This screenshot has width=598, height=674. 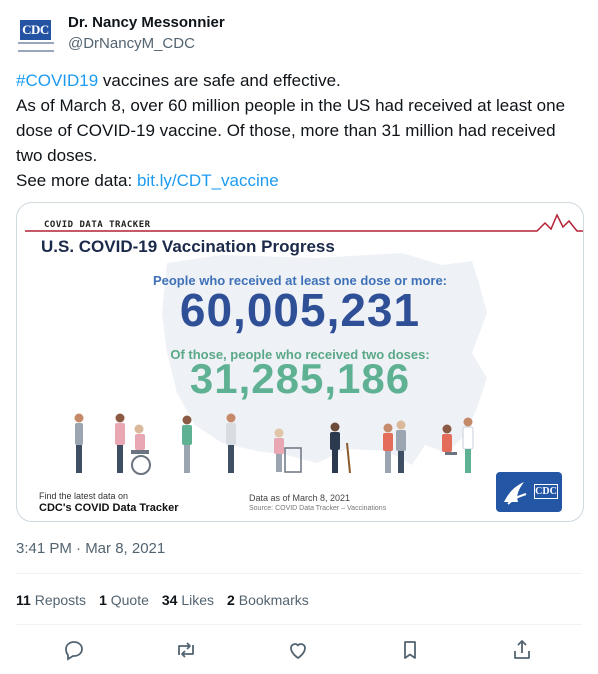 What do you see at coordinates (74, 650) in the screenshot?
I see `reply-icon` at bounding box center [74, 650].